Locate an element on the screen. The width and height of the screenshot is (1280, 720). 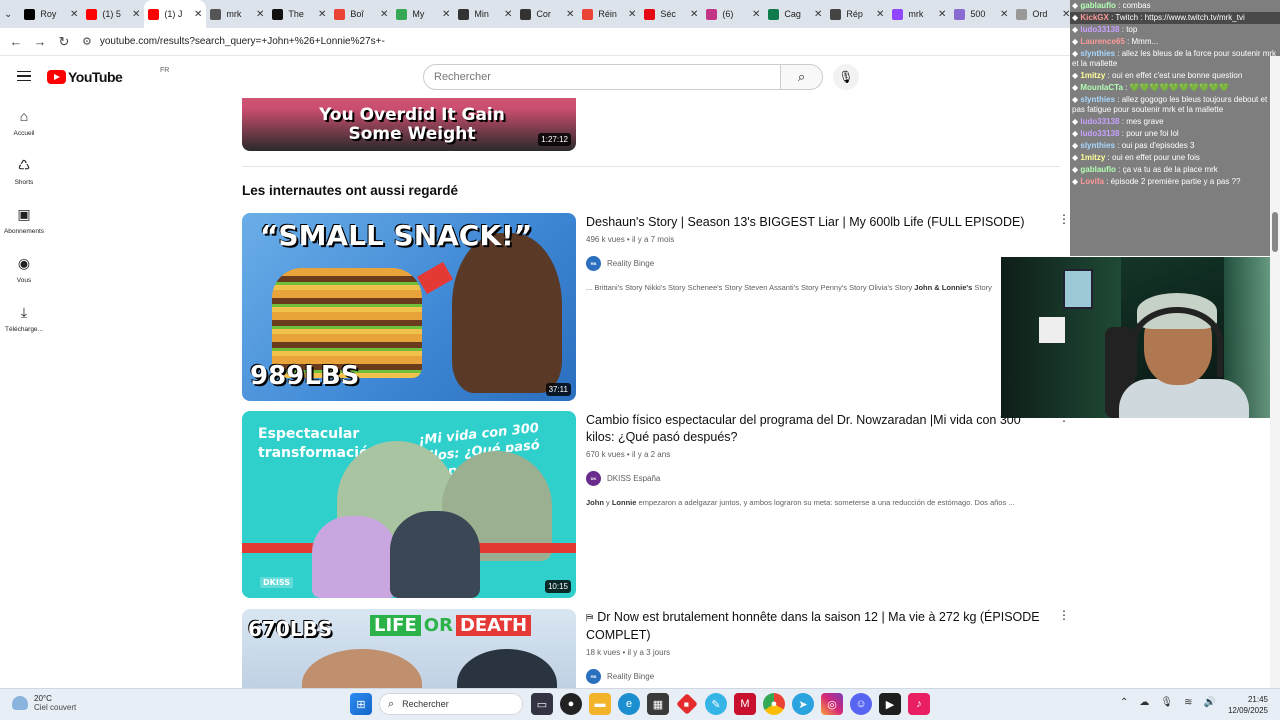
tab-favicon-icon is located at coordinates (154, 14).